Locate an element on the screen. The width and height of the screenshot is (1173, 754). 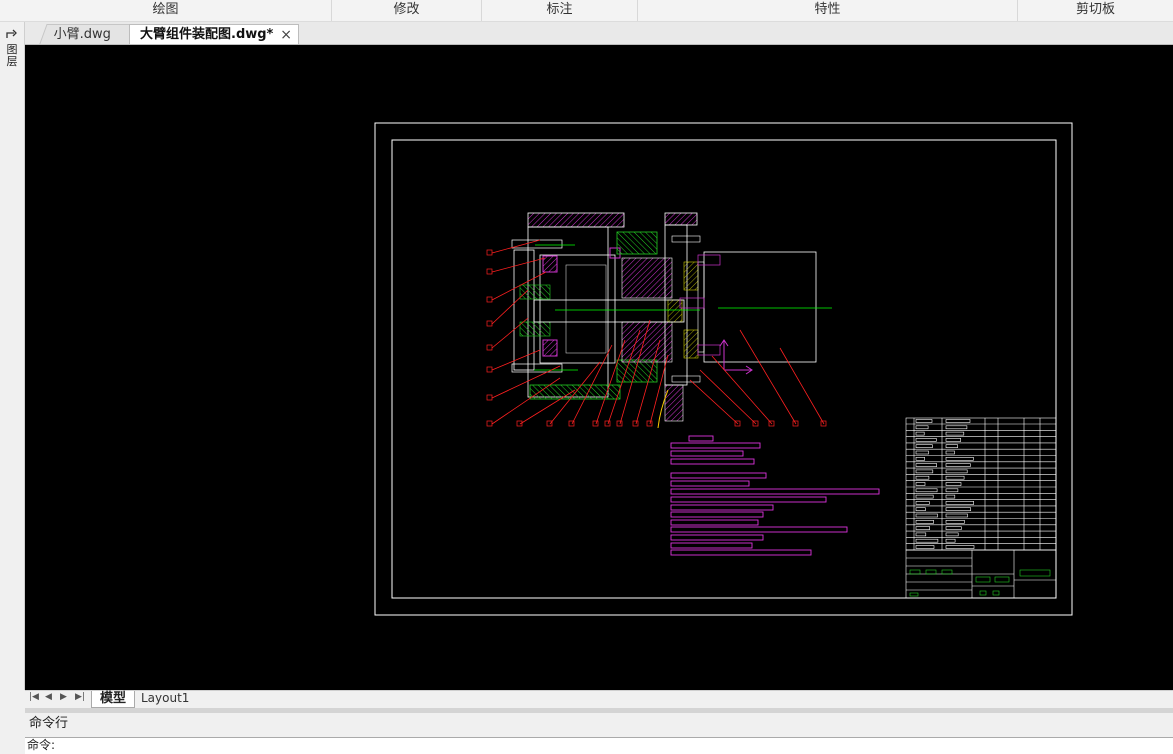
ribbon-panel-draw: 绘图 is located at coordinates (166, 10).